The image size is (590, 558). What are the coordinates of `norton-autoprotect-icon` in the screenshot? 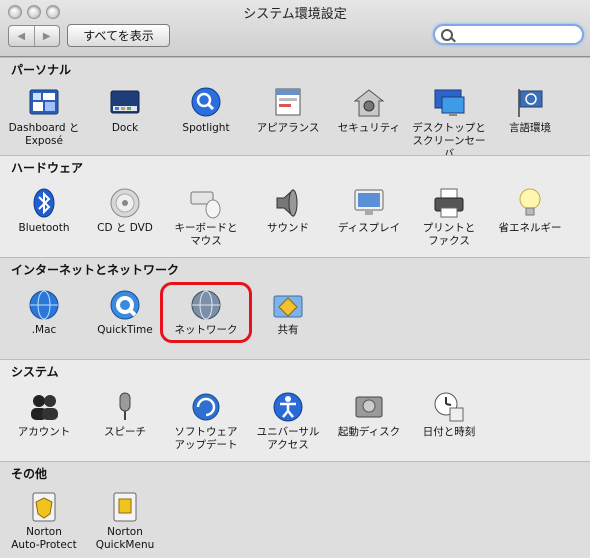 It's located at (44, 507).